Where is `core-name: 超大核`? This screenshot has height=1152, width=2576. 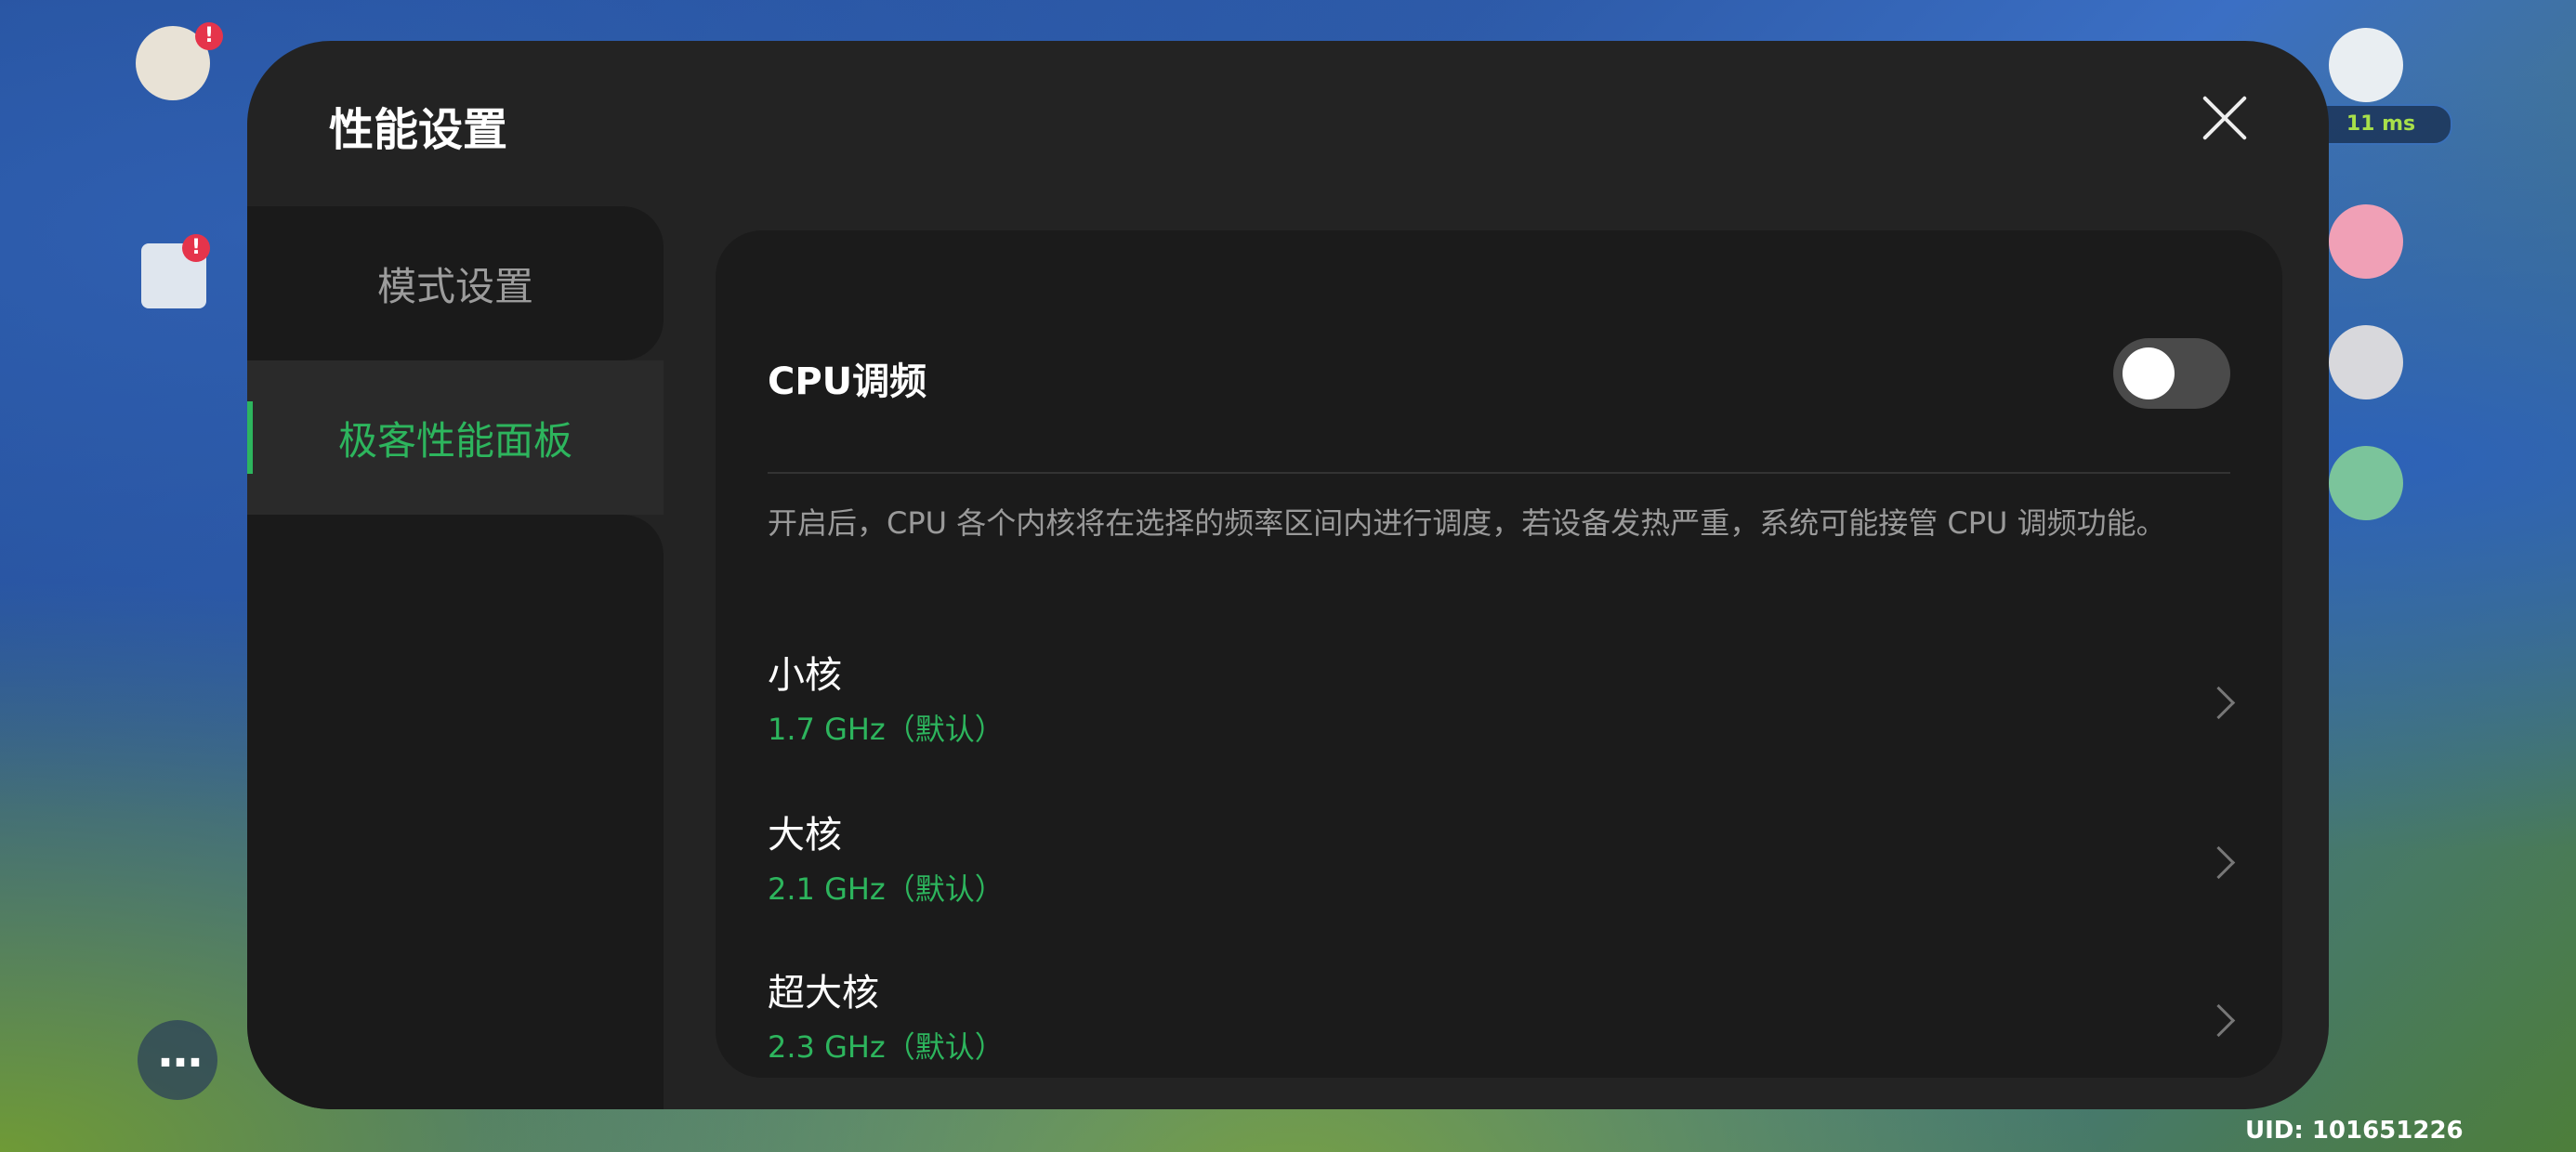 core-name: 超大核 is located at coordinates (823, 993).